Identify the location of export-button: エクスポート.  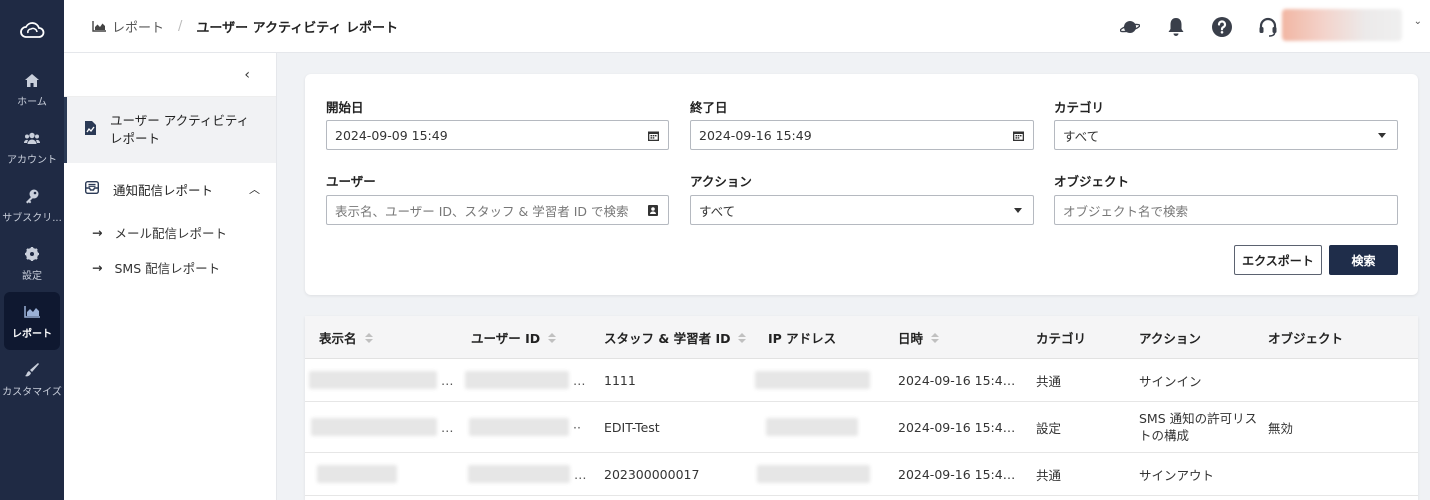
(1278, 260).